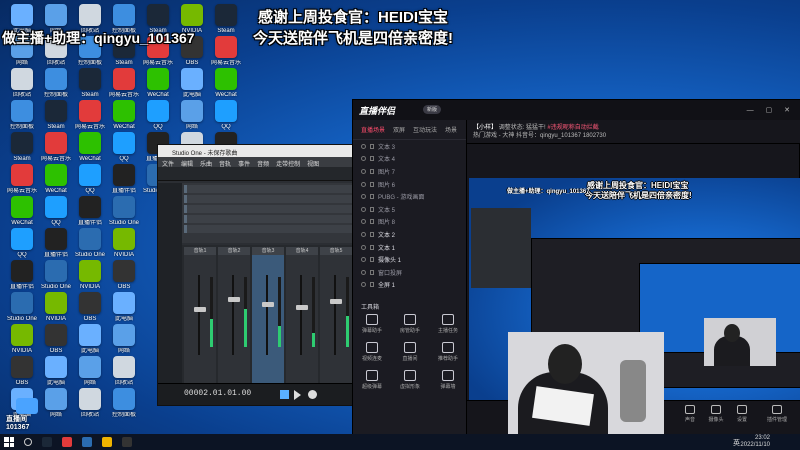 The height and width of the screenshot is (450, 800). What do you see at coordinates (312, 394) in the screenshot?
I see `record-icon` at bounding box center [312, 394].